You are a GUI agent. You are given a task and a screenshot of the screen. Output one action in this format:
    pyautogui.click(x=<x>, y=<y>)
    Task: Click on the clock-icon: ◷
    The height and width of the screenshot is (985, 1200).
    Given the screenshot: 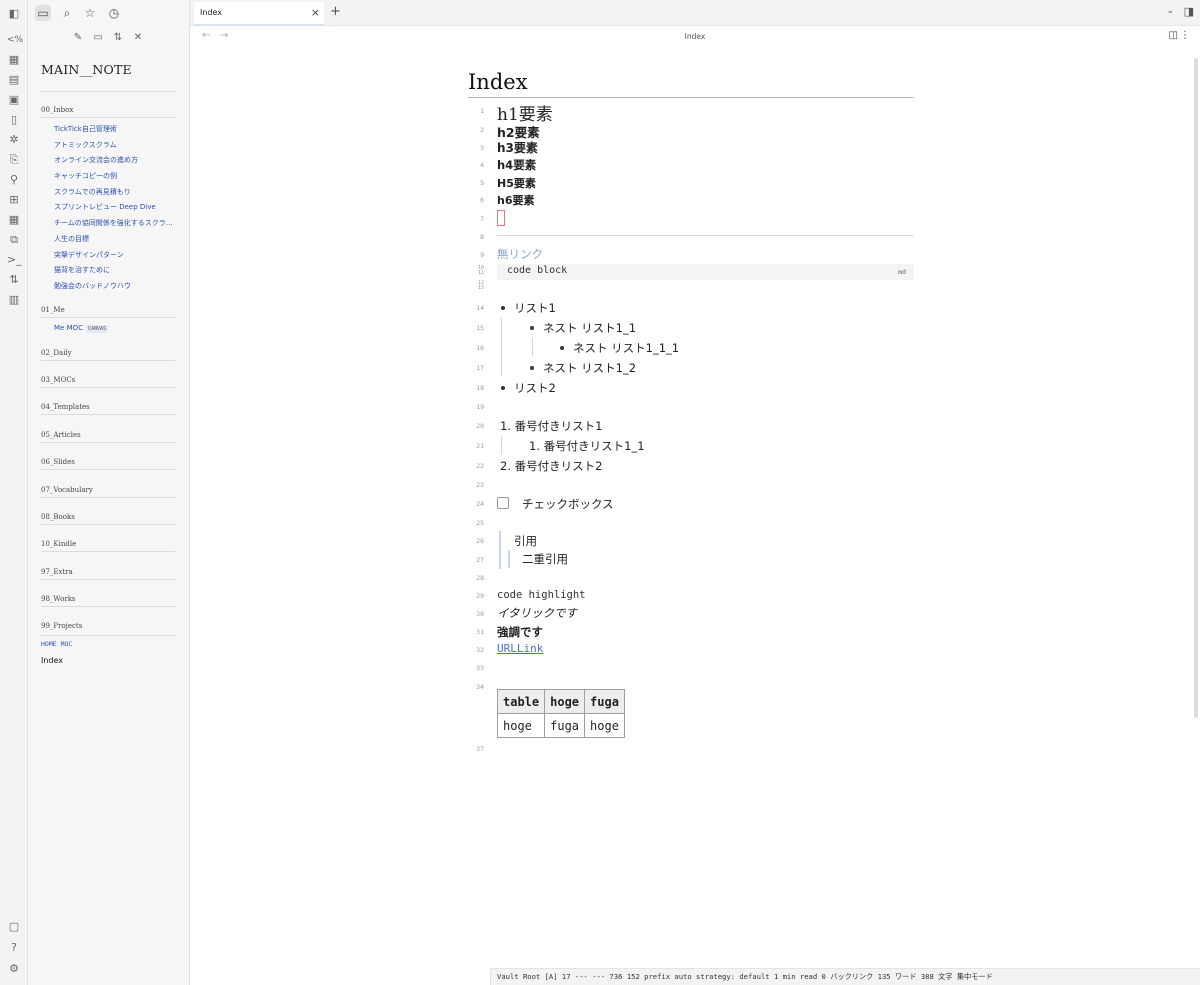 What is the action you would take?
    pyautogui.click(x=114, y=13)
    